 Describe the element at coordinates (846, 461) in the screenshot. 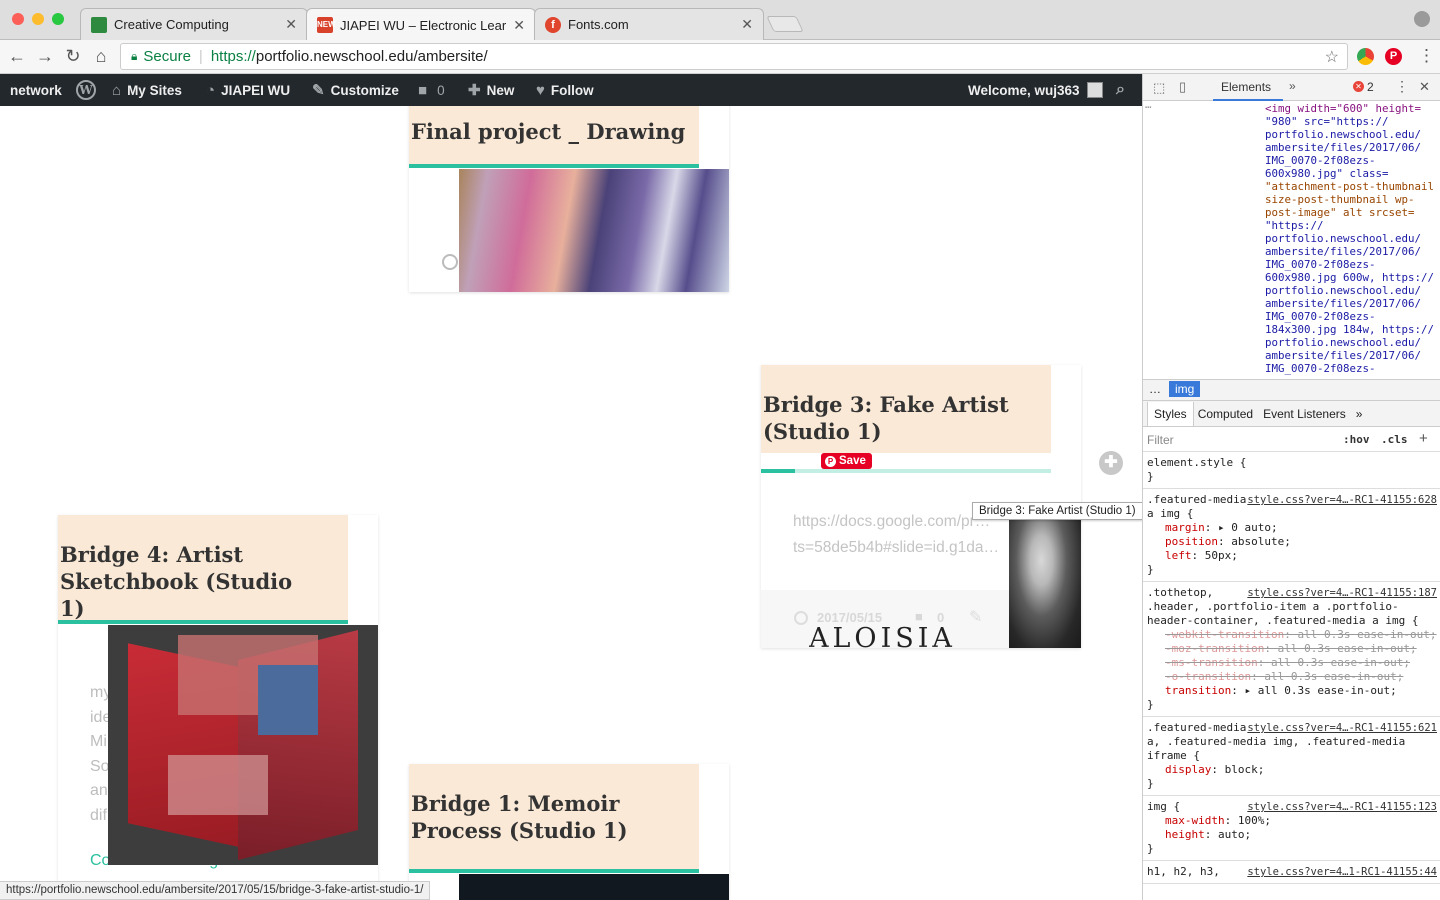

I see `pinterest-save-button: P Save` at that location.